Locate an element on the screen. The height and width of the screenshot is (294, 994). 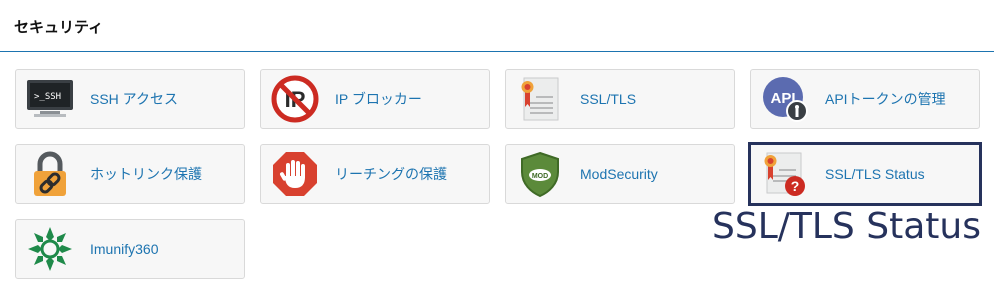
tile-hotlink-protection: ホットリンク保護 is located at coordinates (130, 174).